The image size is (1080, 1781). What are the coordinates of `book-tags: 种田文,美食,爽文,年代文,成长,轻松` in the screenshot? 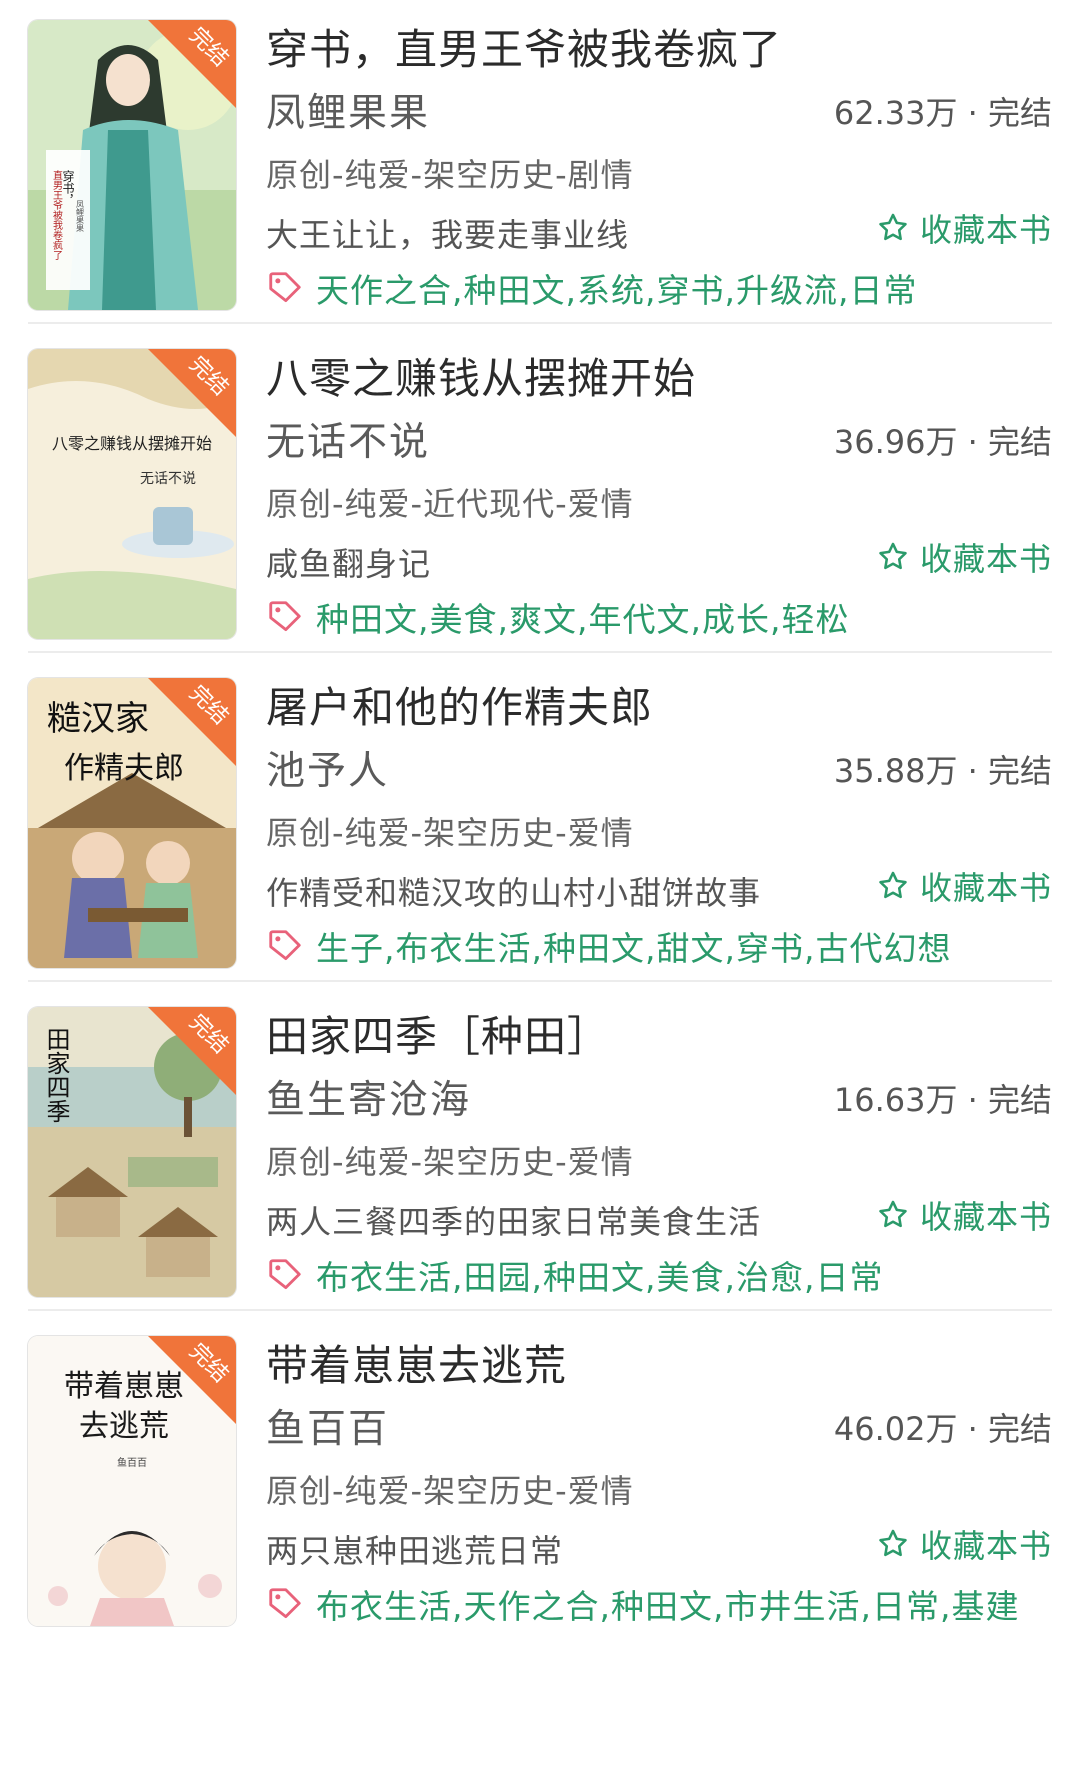 It's located at (557, 617).